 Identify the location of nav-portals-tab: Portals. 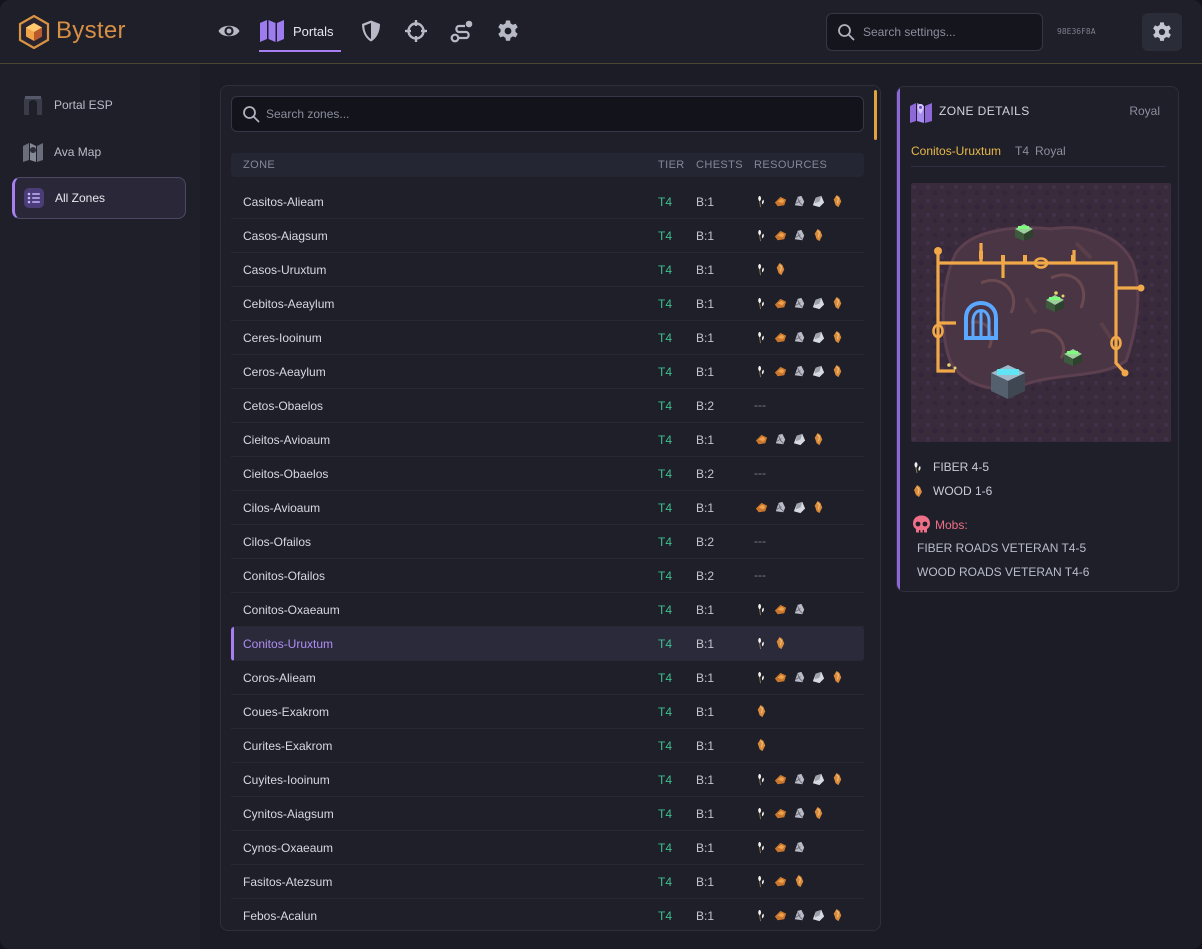
(300, 34).